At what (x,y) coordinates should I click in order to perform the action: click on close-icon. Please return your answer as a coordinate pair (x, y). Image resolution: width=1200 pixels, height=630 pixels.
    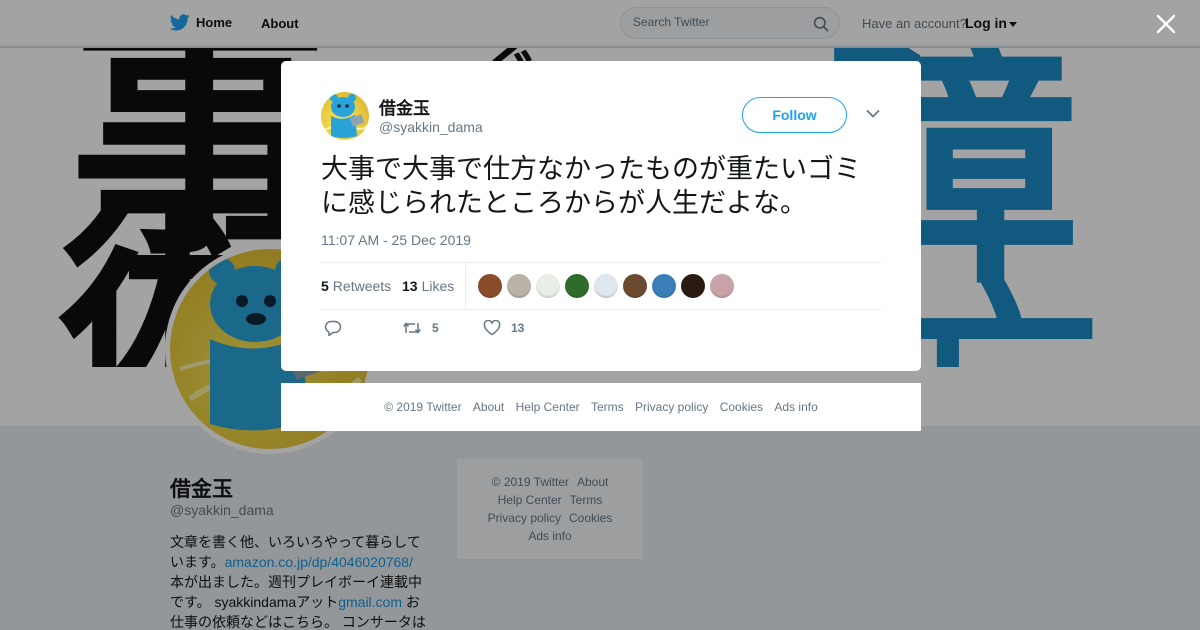
    Looking at the image, I should click on (1166, 24).